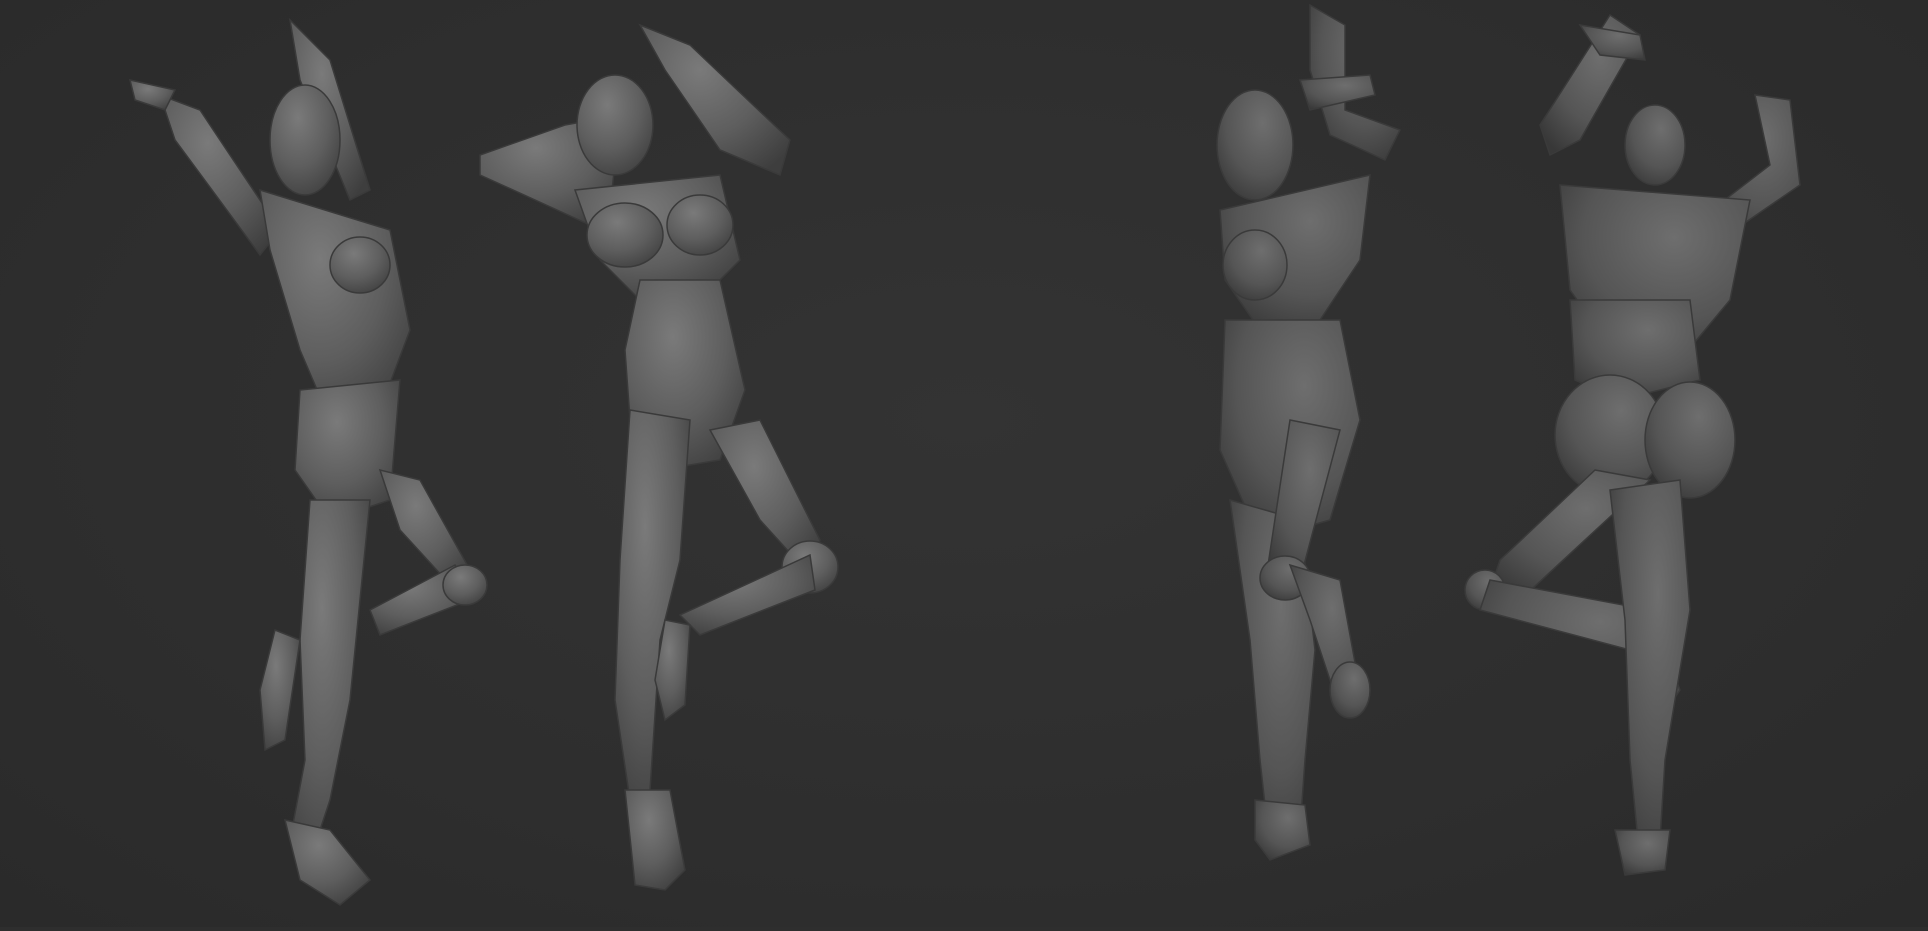 The width and height of the screenshot is (1928, 931). Describe the element at coordinates (1309, 432) in the screenshot. I see `figure-three-quarter-right` at that location.